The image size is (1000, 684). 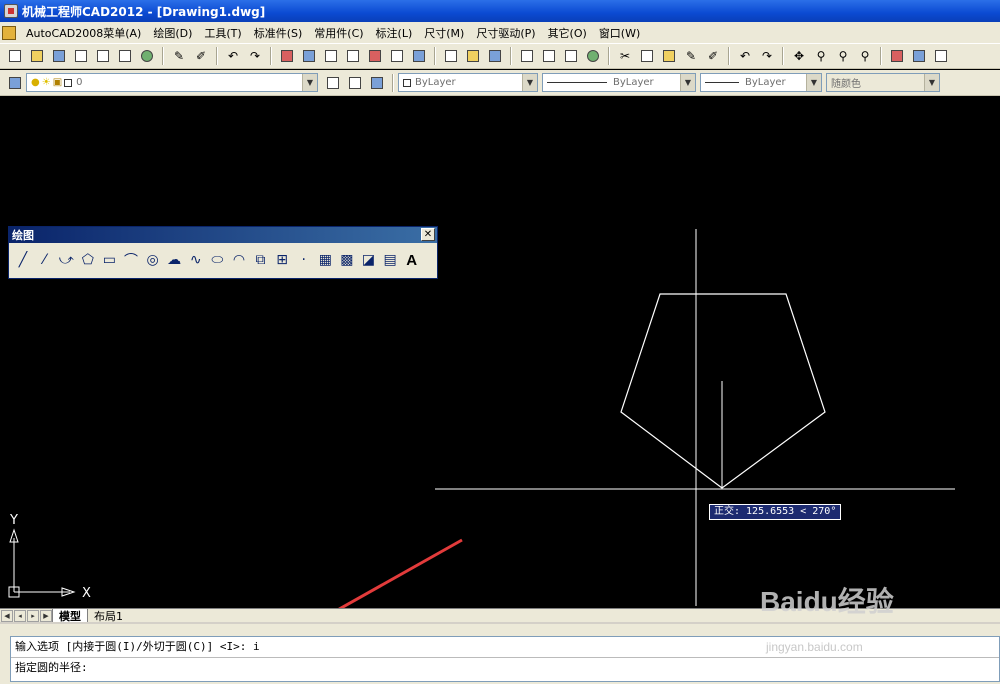 What do you see at coordinates (222, 33) in the screenshot?
I see `menu-tools: 工具(T)` at bounding box center [222, 33].